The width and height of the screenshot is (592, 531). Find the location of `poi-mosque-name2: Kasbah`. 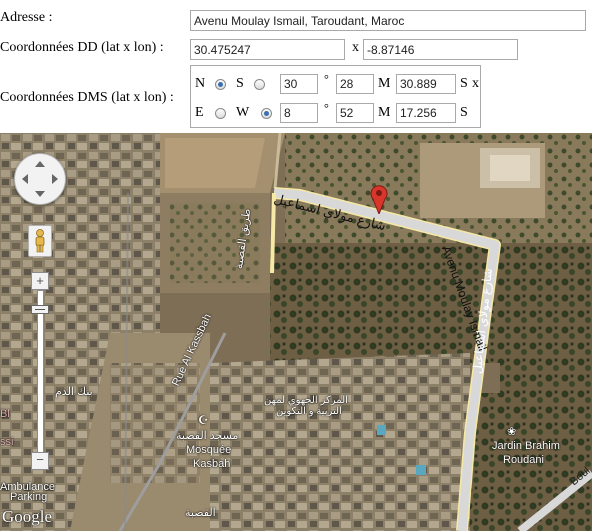

poi-mosque-name2: Kasbah is located at coordinates (212, 464).